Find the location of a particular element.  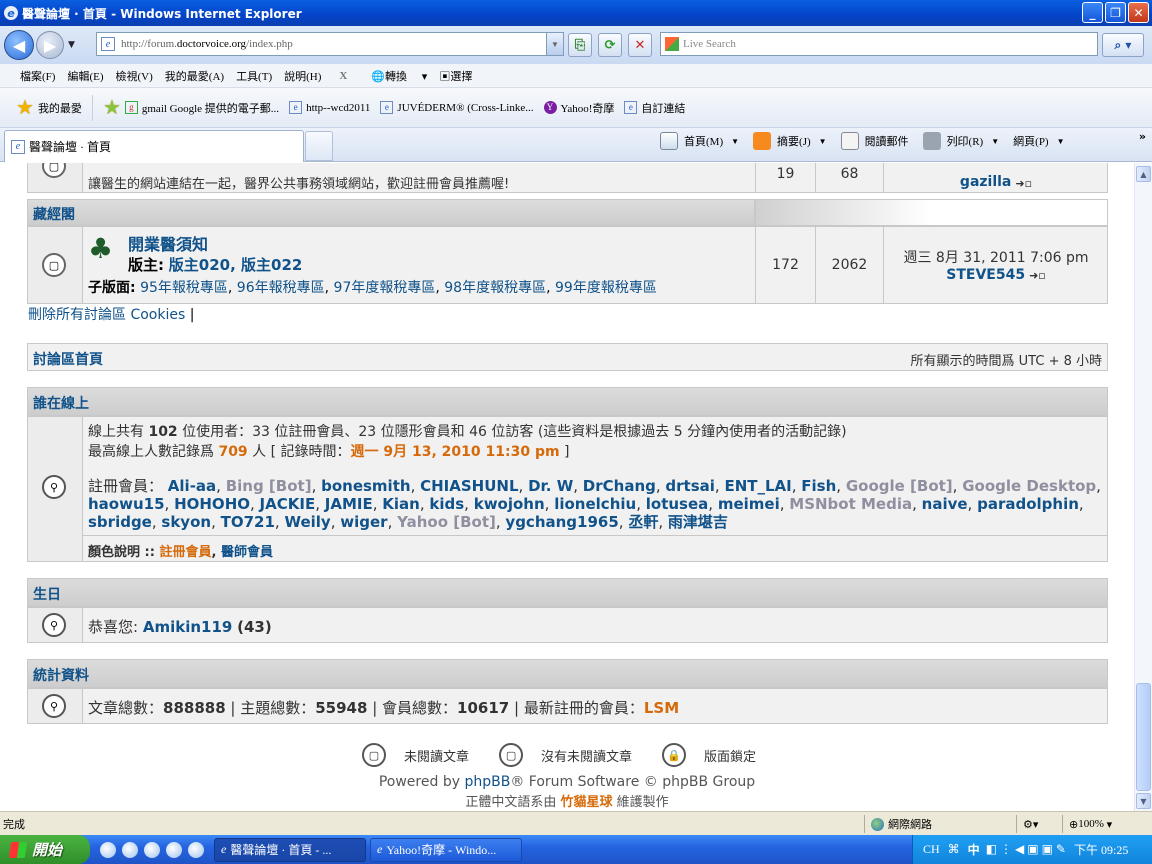

subforum-link: 99年度報稅專區 is located at coordinates (606, 288).